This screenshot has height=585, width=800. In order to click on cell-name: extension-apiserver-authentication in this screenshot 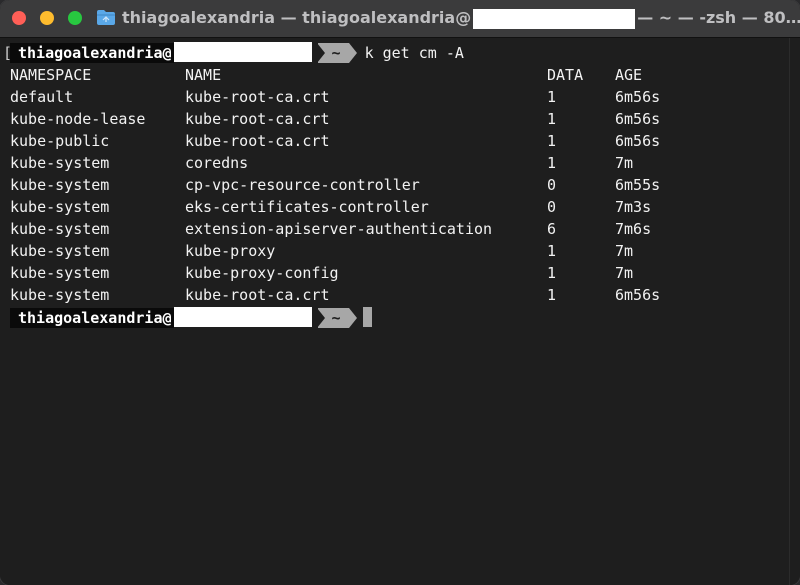, I will do `click(339, 229)`.